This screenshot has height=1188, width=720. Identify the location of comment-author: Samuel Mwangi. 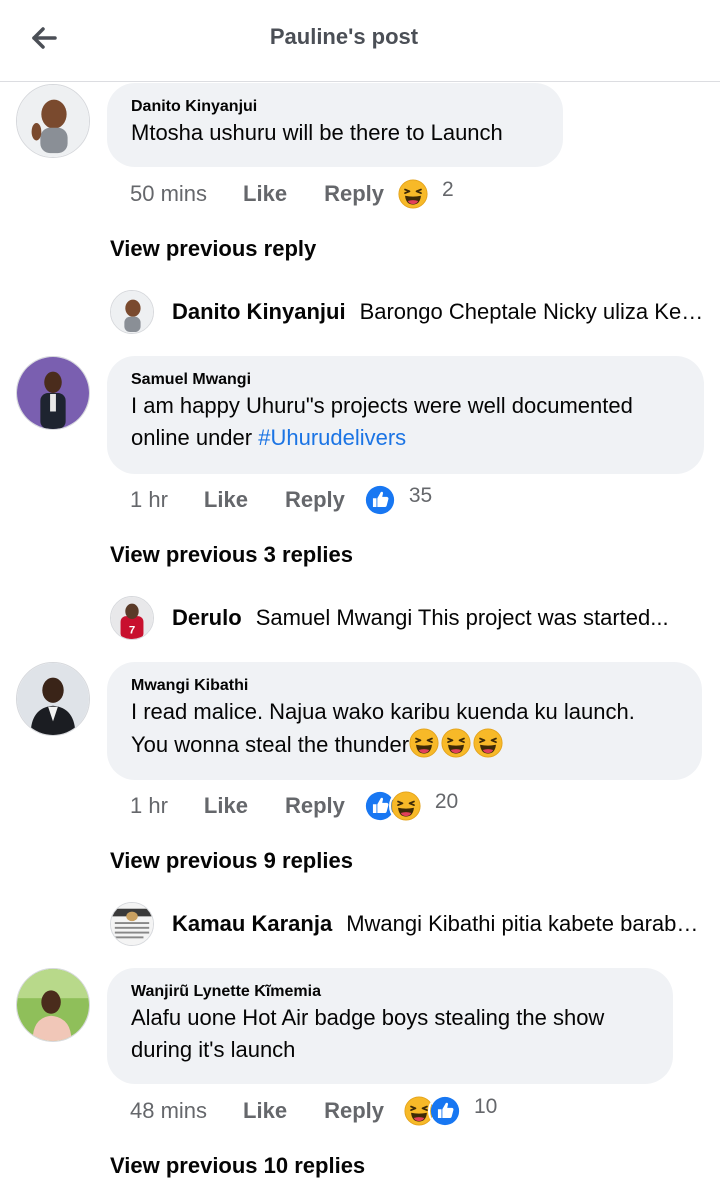
(405, 380).